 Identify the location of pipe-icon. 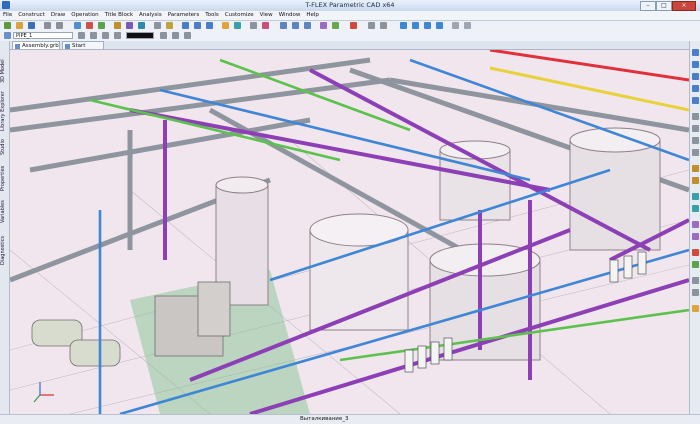
(283, 25).